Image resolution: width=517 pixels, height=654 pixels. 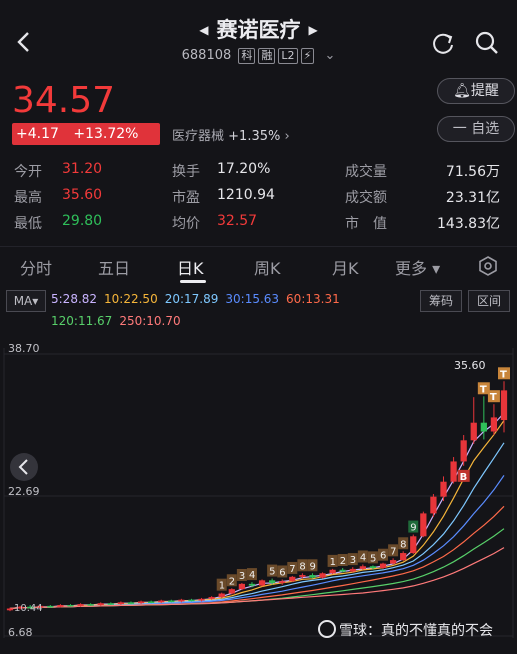 I want to click on signal-count-label: 7, so click(x=393, y=551).